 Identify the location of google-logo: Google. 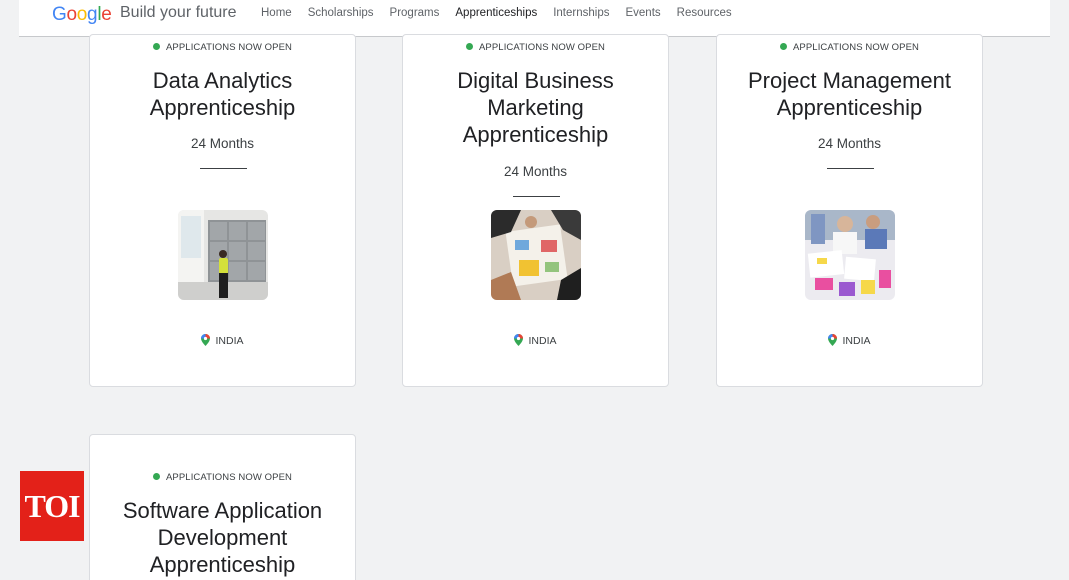
(82, 15).